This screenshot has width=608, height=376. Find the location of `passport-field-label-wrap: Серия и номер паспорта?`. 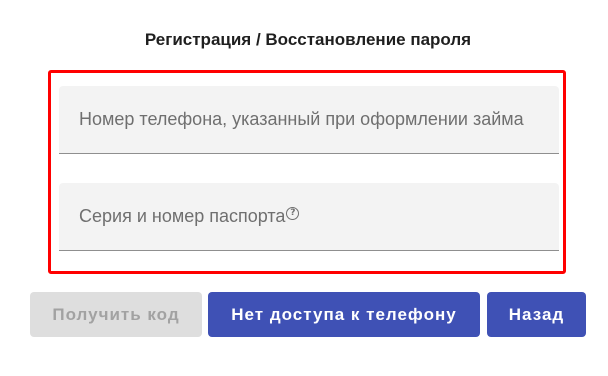

passport-field-label-wrap: Серия и номер паспорта? is located at coordinates (189, 216).